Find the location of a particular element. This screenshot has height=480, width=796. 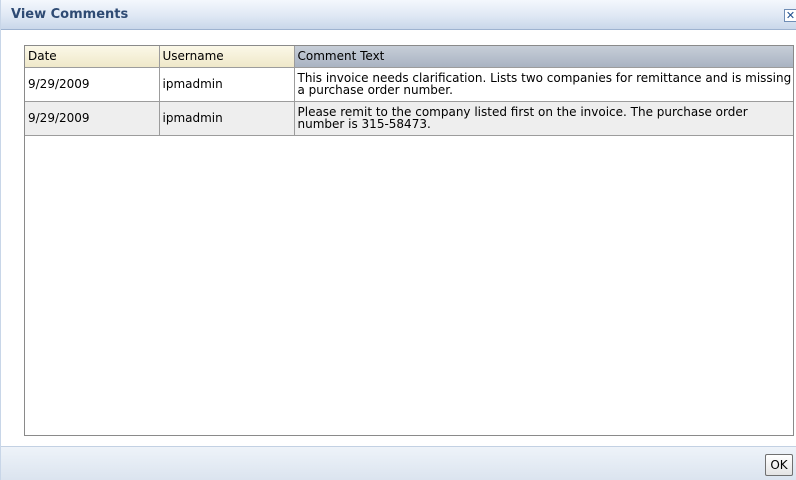

table-header-row: Date Username Comment Text is located at coordinates (409, 57).